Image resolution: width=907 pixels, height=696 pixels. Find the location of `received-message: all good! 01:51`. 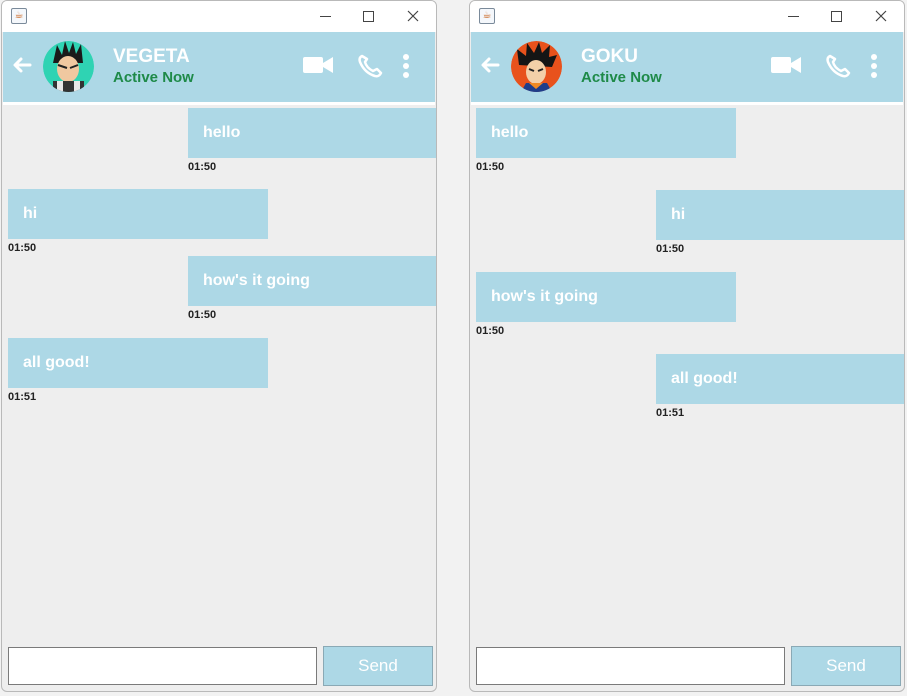

received-message: all good! 01:51 is located at coordinates (138, 371).